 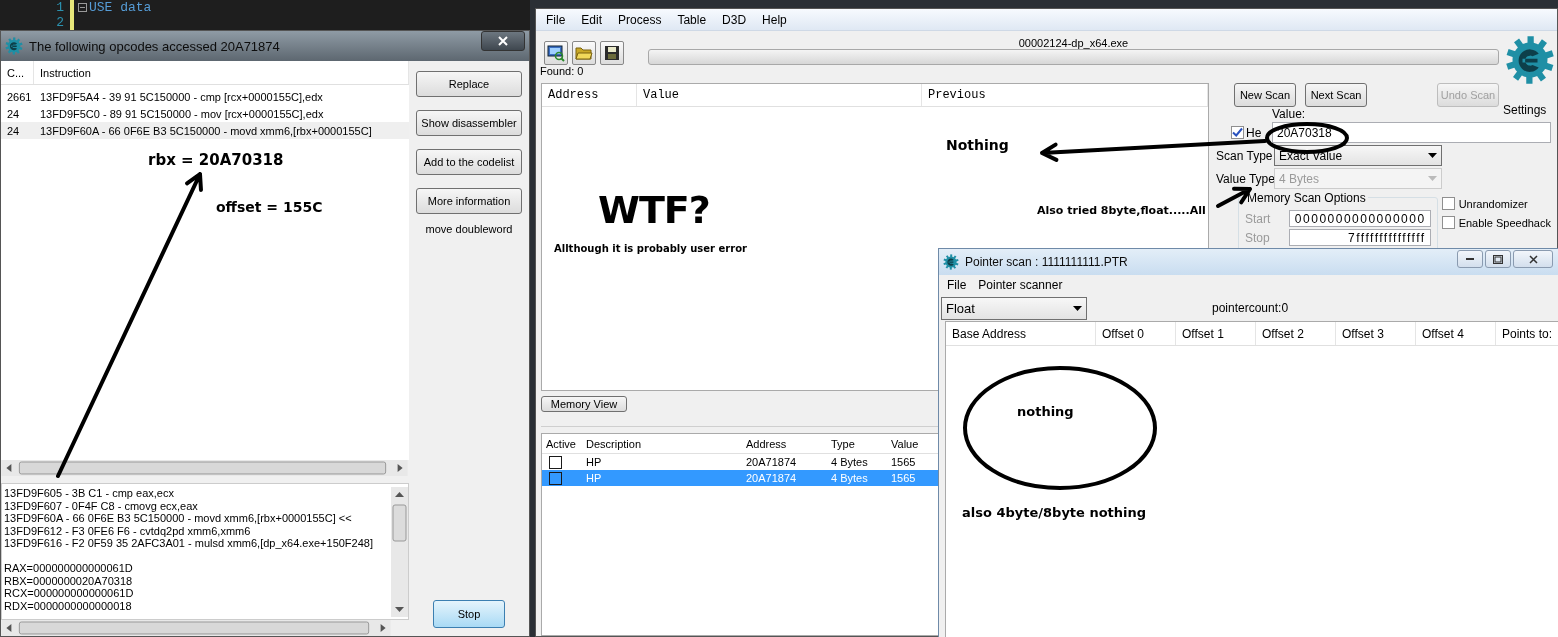 I want to click on save-button, so click(x=612, y=53).